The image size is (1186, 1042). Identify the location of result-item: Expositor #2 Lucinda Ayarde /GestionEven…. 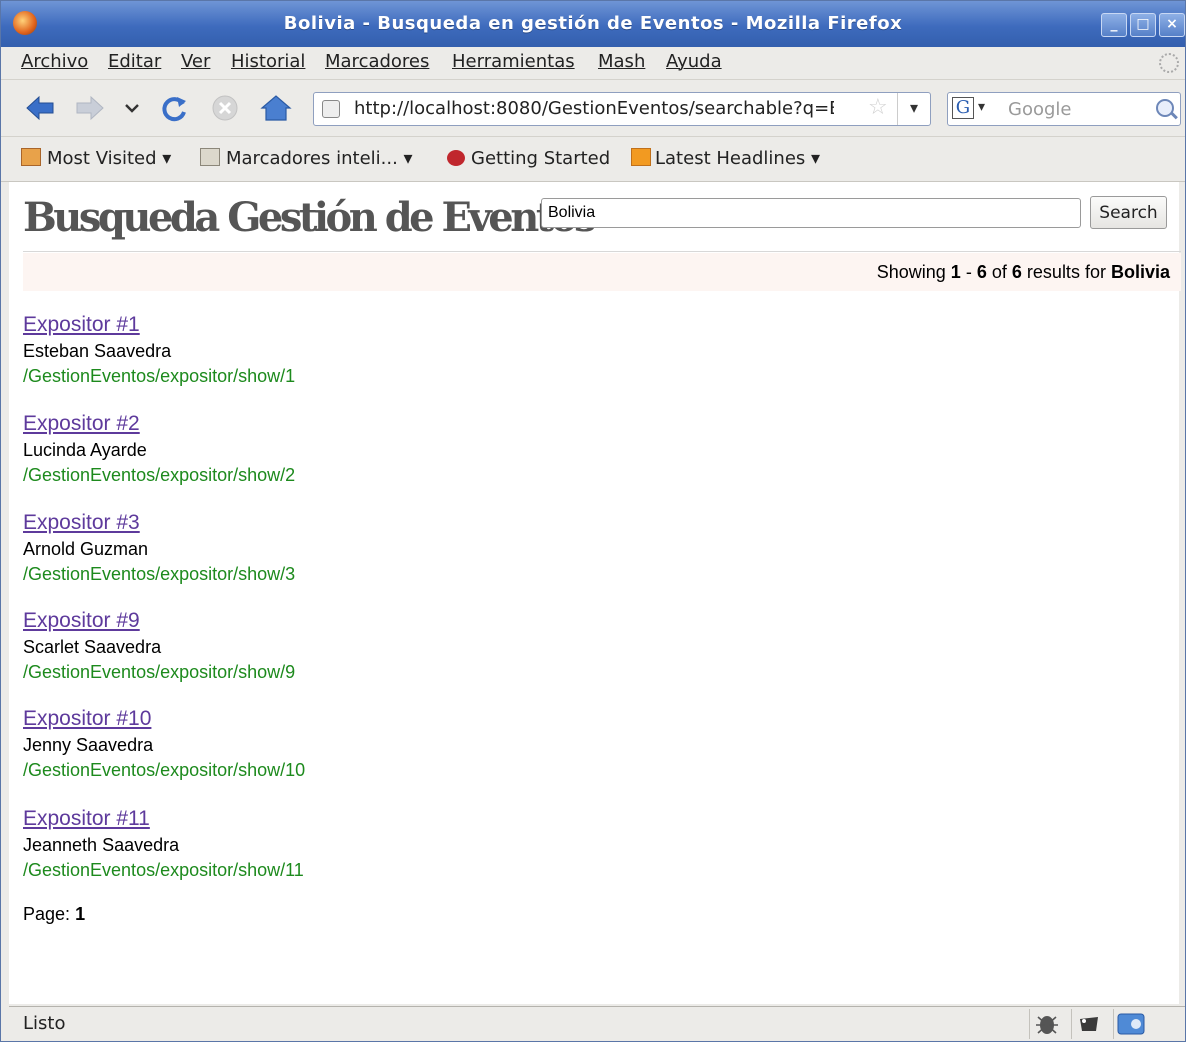
(159, 449).